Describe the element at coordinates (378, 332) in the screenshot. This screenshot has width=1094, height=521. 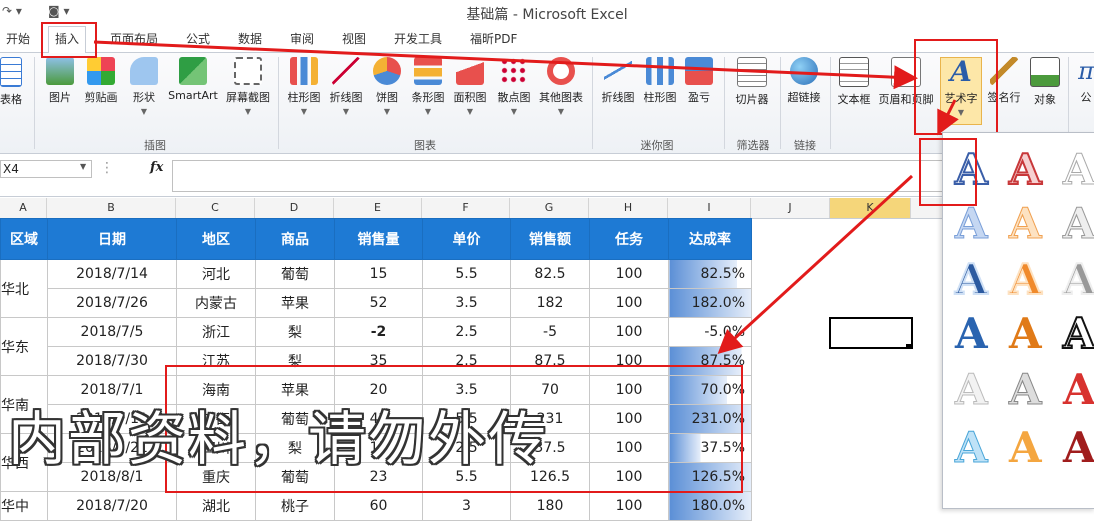
I see `cell-qty: -2` at that location.